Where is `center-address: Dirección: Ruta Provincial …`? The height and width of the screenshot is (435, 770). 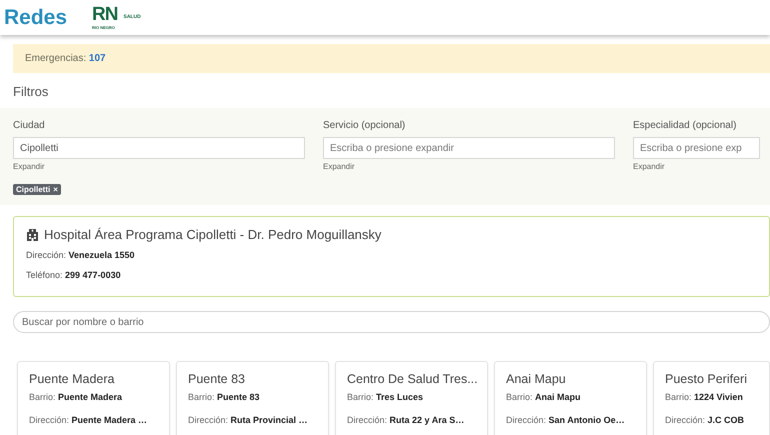
center-address: Dirección: Ruta Provincial … is located at coordinates (248, 420).